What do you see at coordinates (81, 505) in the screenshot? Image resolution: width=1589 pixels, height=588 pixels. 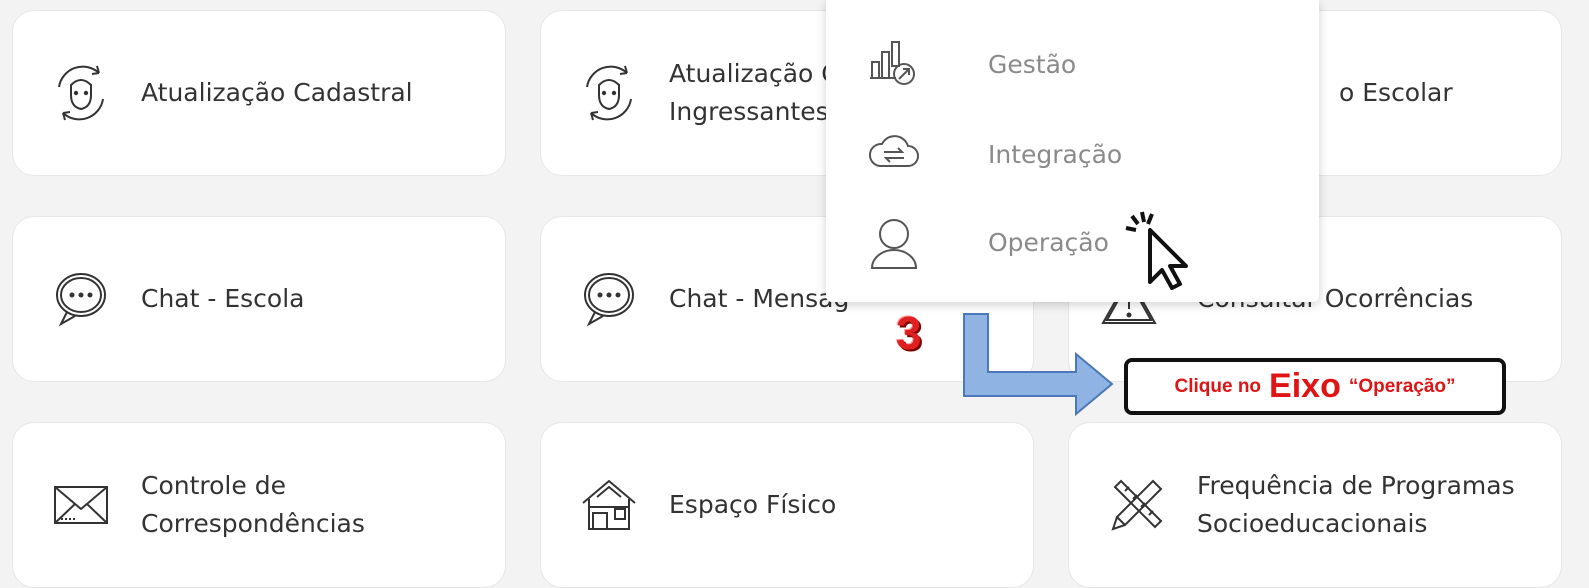 I see `envelope-icon` at bounding box center [81, 505].